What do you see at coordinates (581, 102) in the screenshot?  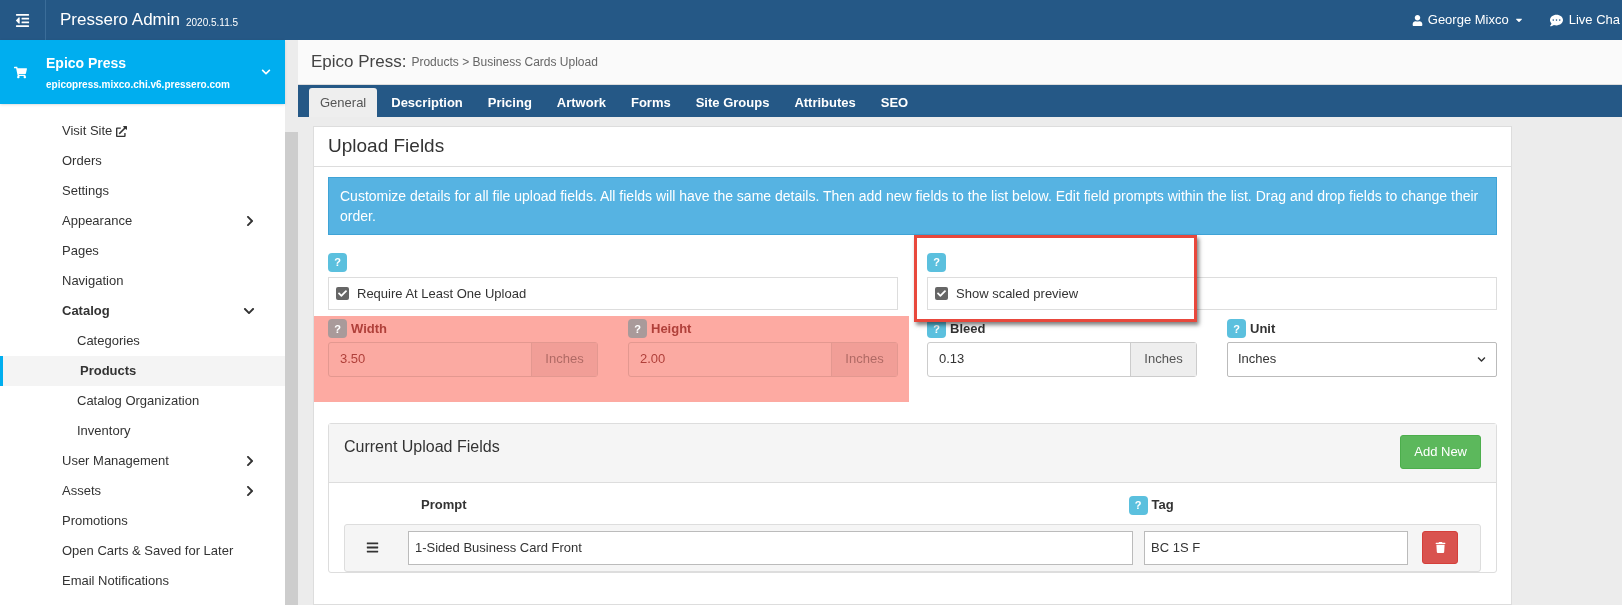 I see `tab: Artwork` at bounding box center [581, 102].